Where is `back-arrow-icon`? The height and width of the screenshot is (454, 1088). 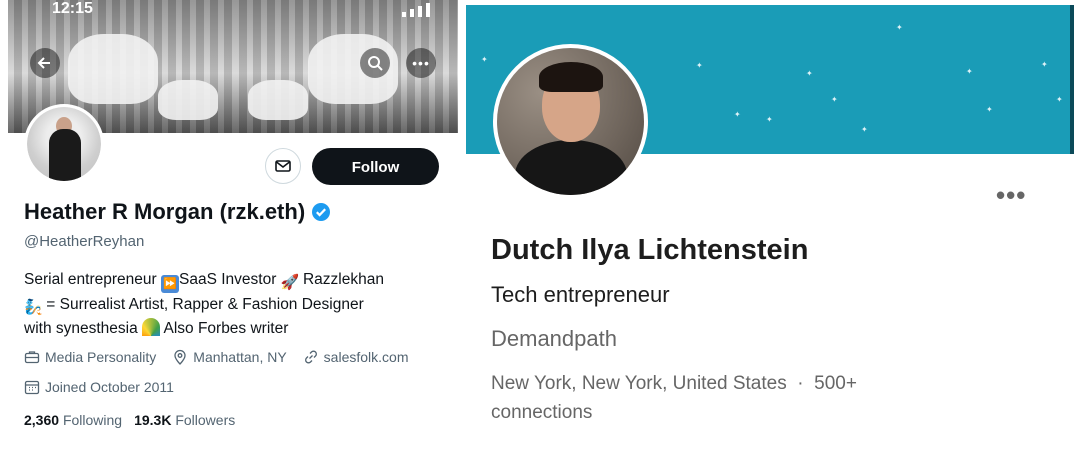 back-arrow-icon is located at coordinates (45, 63).